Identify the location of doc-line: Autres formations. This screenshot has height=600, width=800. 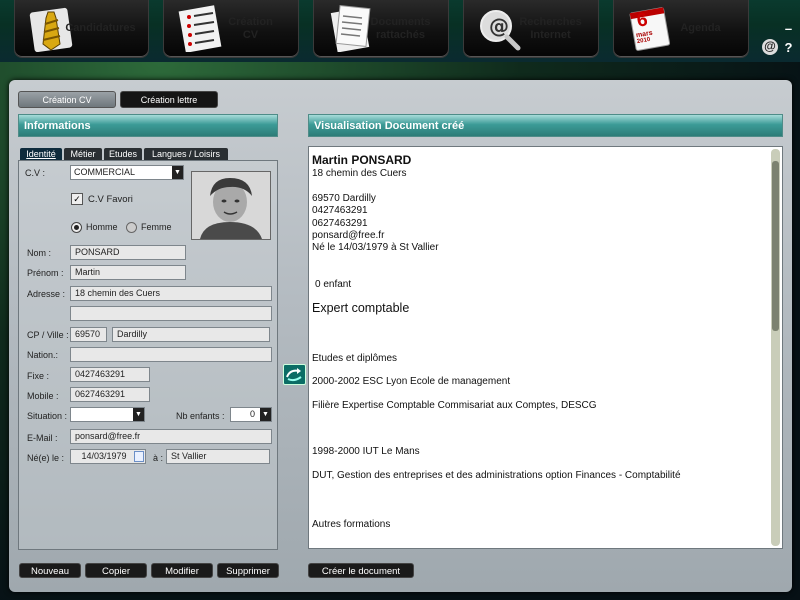
(351, 524).